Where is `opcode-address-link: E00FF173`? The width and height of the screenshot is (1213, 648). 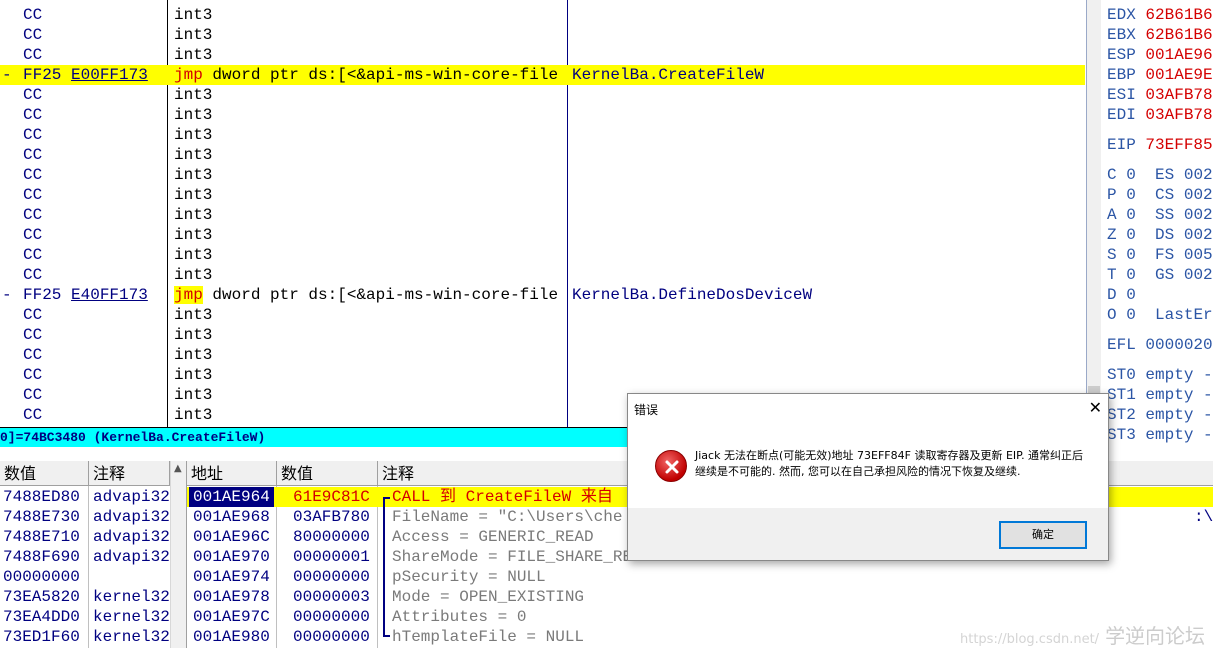
opcode-address-link: E00FF173 is located at coordinates (109, 75).